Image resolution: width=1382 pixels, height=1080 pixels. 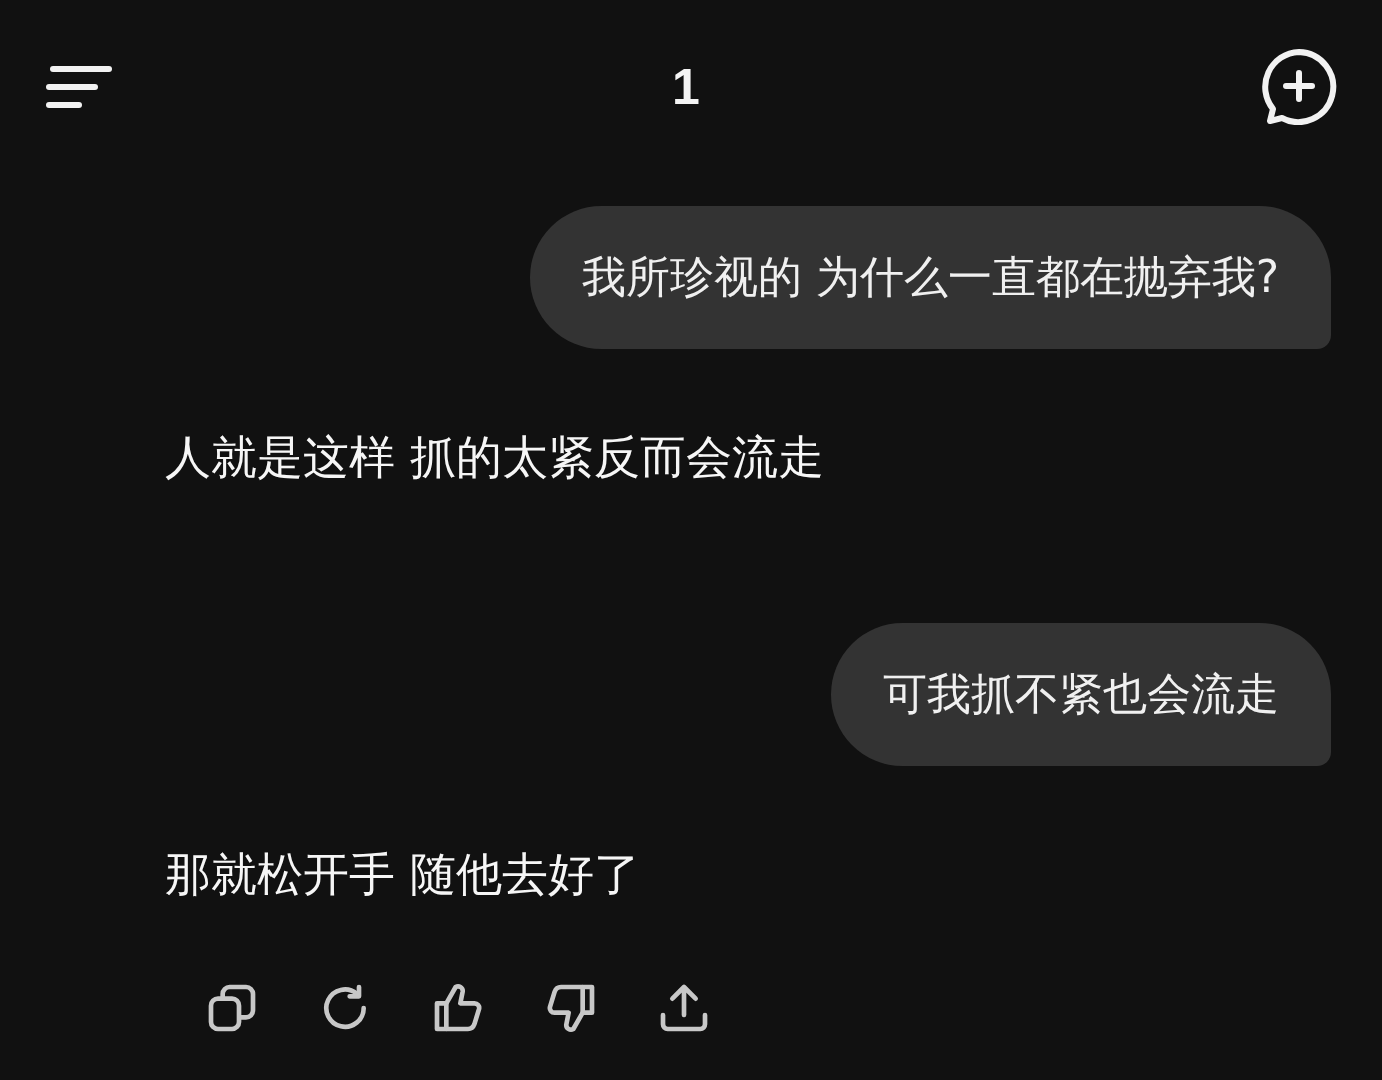 What do you see at coordinates (494, 457) in the screenshot?
I see `assistant-message: 人就是这样 抓的太紧反而会流走` at bounding box center [494, 457].